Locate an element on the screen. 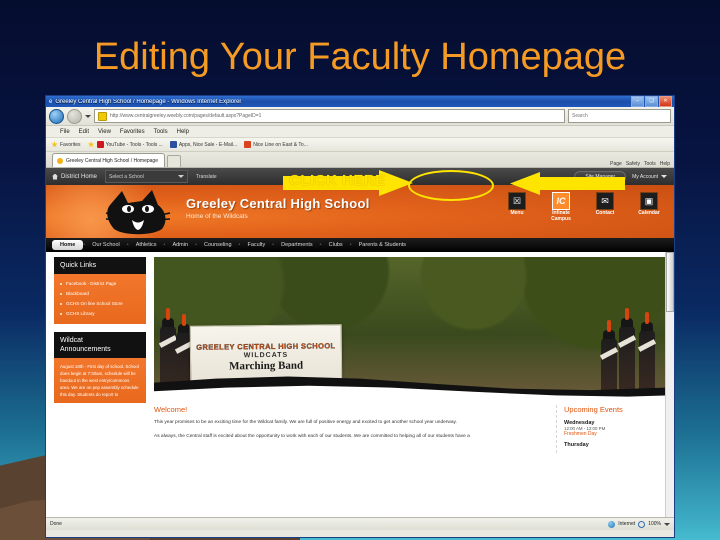 The height and width of the screenshot is (540, 720). school-tagline: Home of the Wildcats is located at coordinates (217, 216).